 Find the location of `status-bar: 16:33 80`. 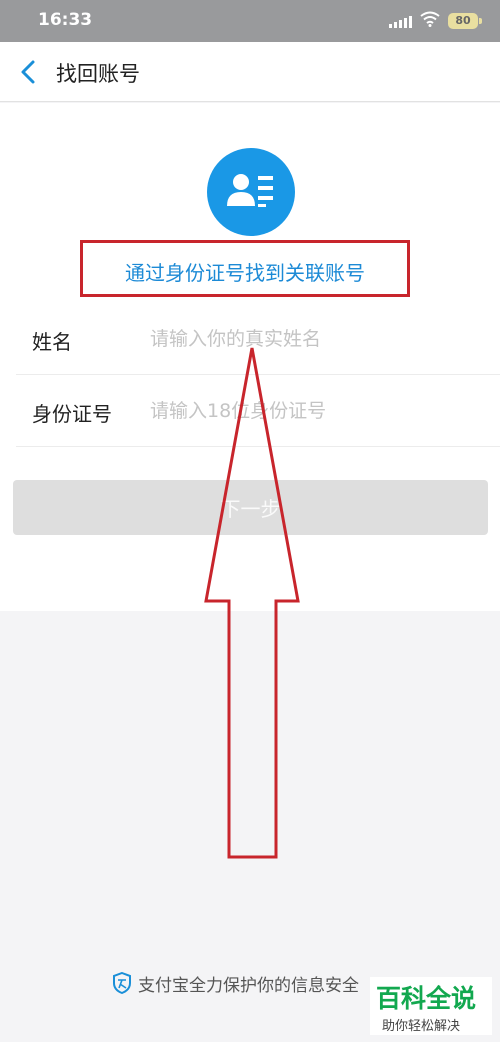

status-bar: 16:33 80 is located at coordinates (250, 21).